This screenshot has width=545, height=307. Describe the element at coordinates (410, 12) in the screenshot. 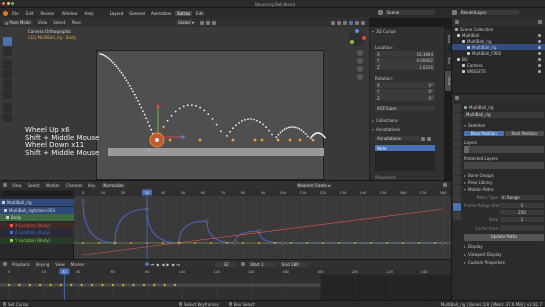

I see `scene-name: Scene` at that location.